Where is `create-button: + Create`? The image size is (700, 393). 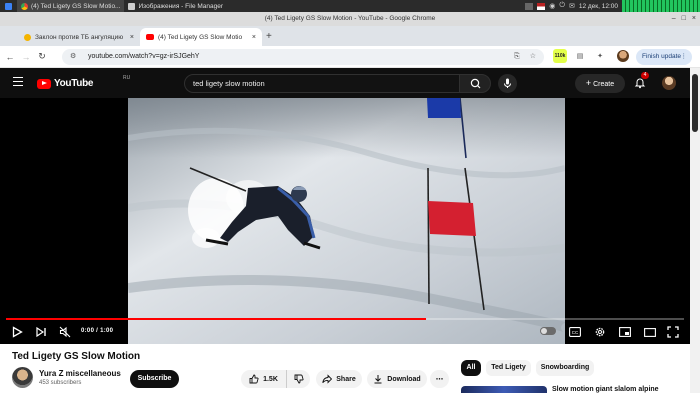 create-button: + Create is located at coordinates (600, 83).